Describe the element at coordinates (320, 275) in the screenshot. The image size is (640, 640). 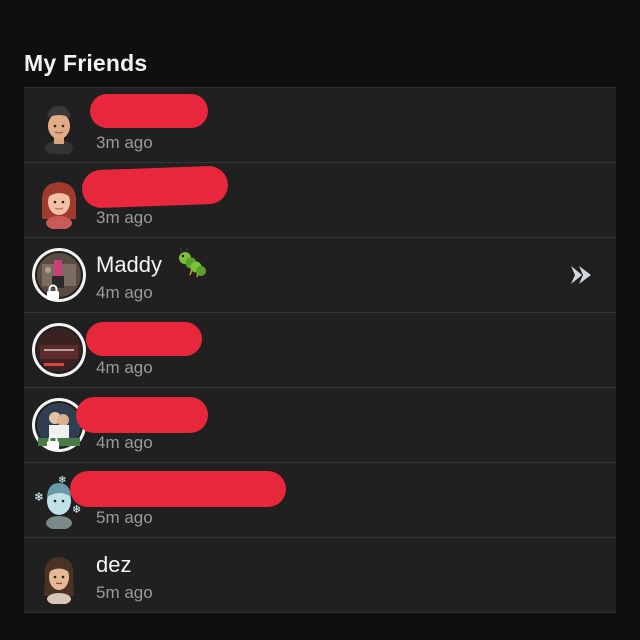
I see `friend-row: Maddy 4m ago` at that location.